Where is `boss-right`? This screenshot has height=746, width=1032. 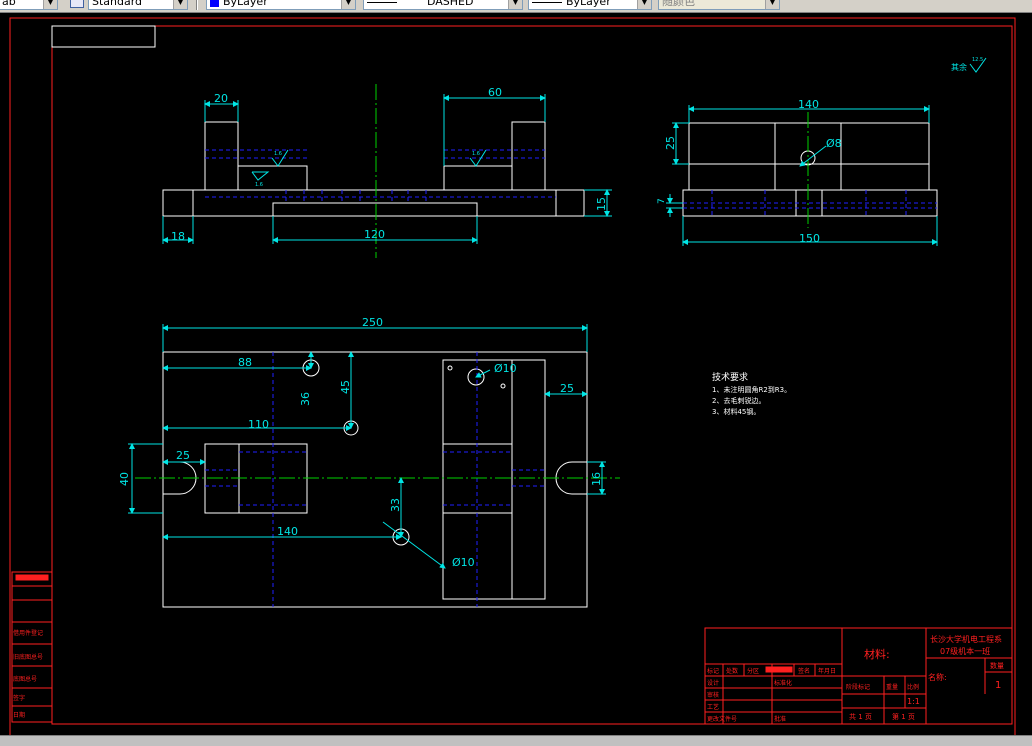
boss-right is located at coordinates (528, 156).